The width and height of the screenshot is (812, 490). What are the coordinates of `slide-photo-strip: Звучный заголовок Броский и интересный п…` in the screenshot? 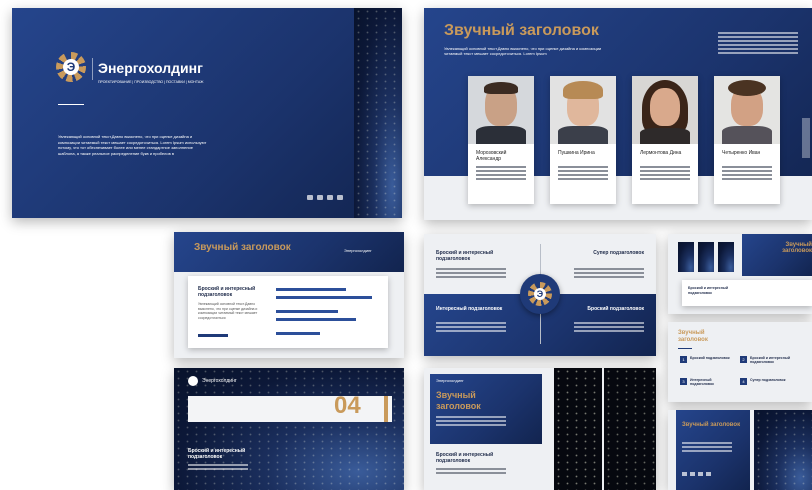 It's located at (740, 274).